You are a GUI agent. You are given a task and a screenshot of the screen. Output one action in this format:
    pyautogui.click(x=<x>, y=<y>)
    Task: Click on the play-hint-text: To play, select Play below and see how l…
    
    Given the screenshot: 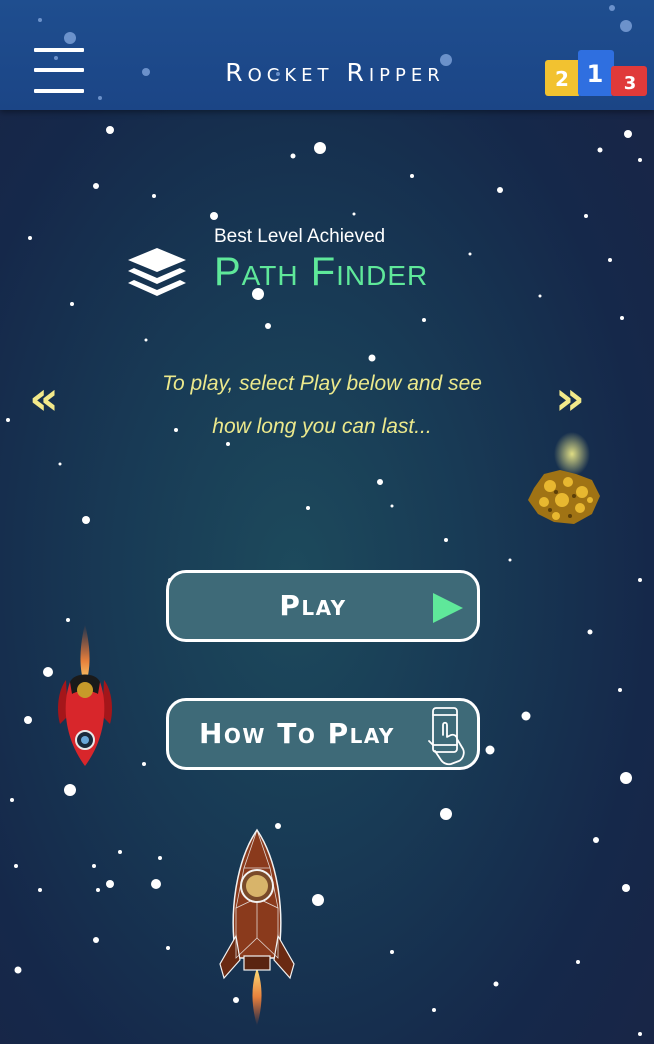 What is the action you would take?
    pyautogui.click(x=322, y=405)
    